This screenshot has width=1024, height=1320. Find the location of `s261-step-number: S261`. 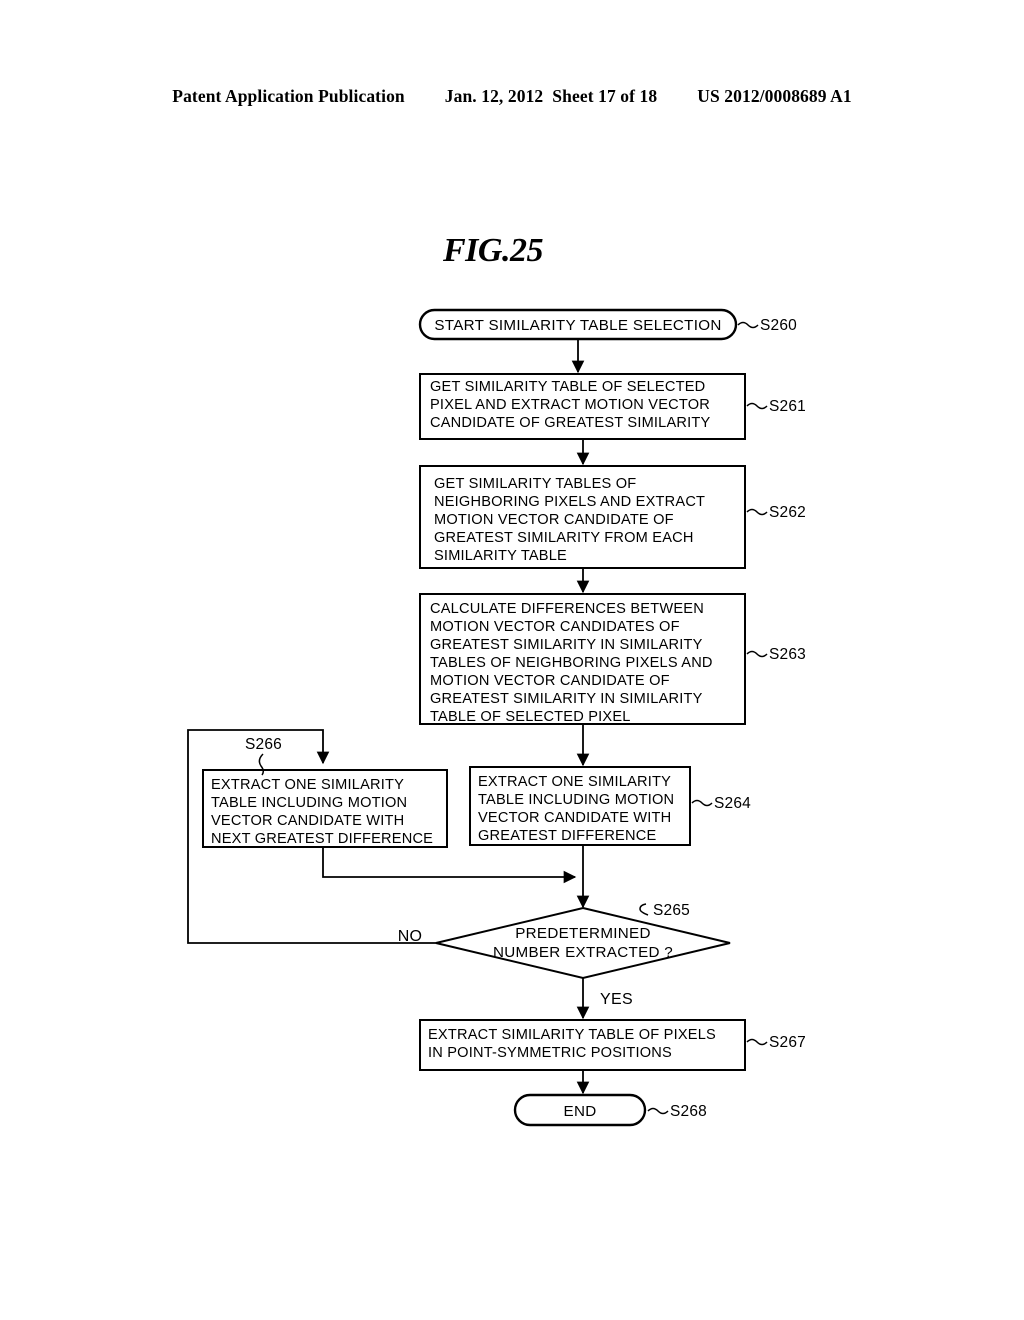

s261-step-number: S261 is located at coordinates (787, 406).